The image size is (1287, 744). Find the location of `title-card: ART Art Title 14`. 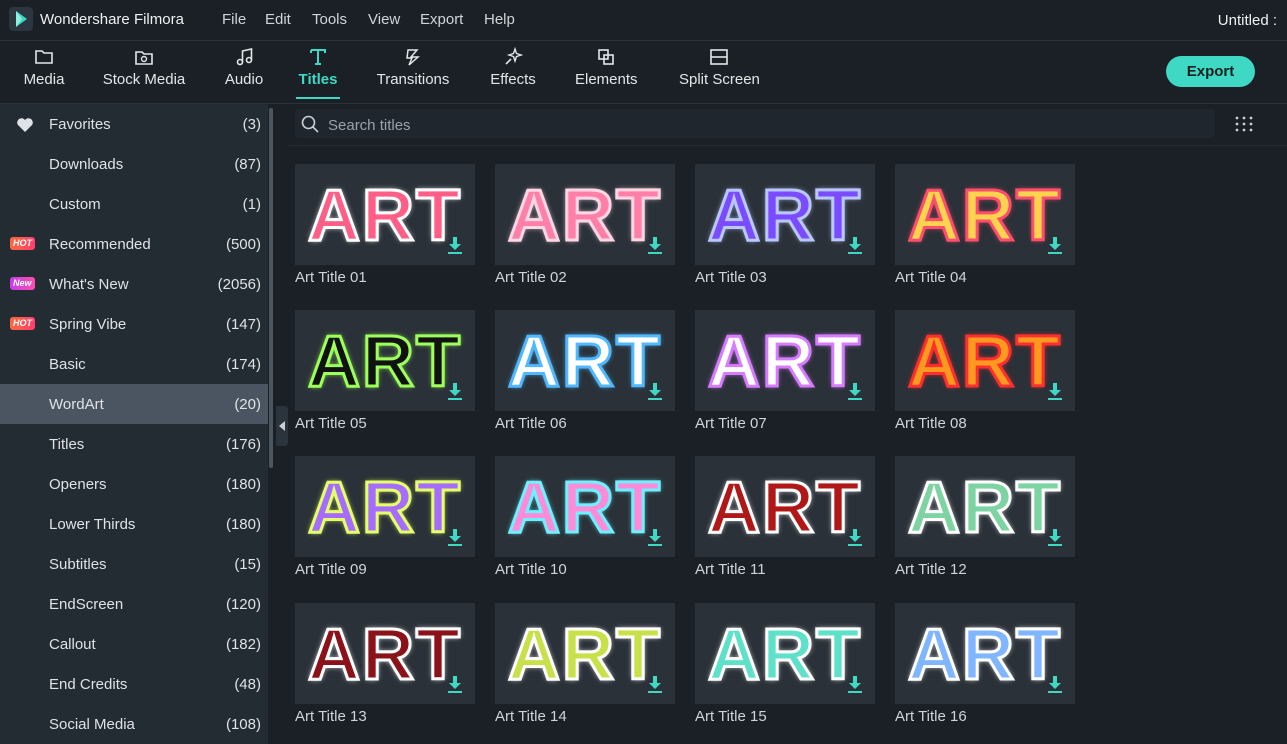

title-card: ART Art Title 14 is located at coordinates (585, 668).